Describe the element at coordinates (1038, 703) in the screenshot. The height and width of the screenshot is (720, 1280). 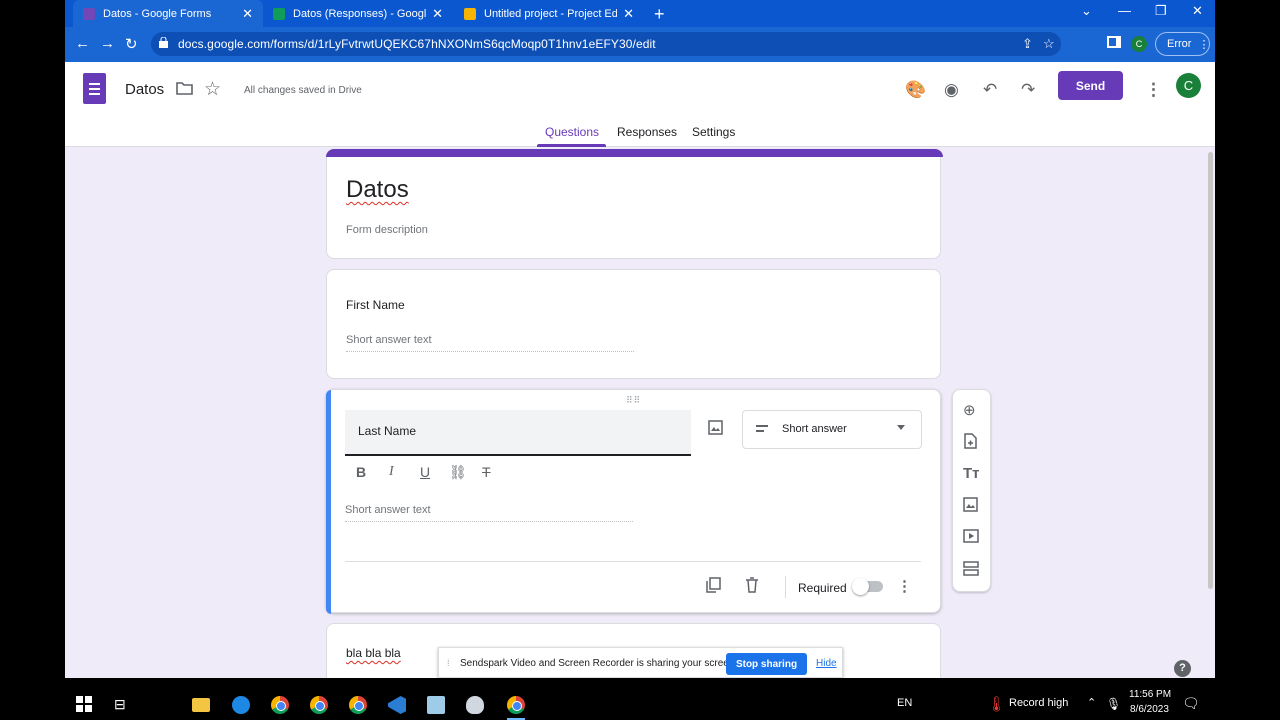
I see `weather-widget: Record high` at that location.